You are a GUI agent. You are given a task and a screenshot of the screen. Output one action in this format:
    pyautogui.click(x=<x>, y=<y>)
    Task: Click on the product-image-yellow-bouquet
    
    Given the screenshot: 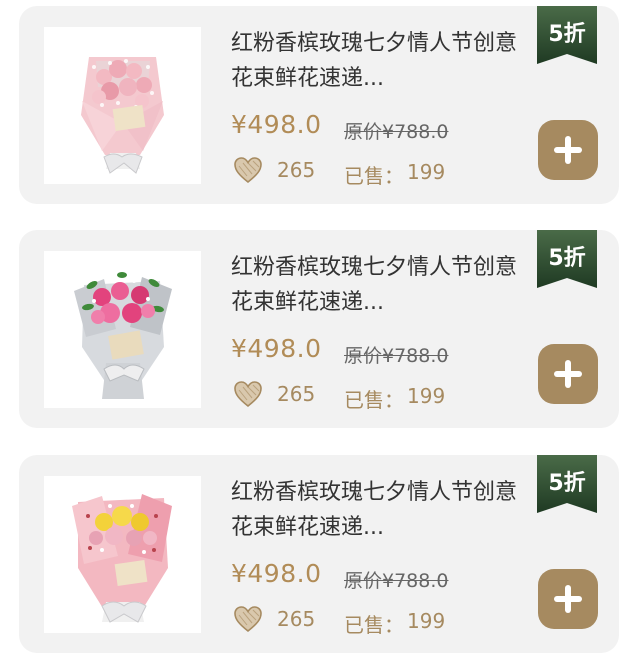 What is the action you would take?
    pyautogui.click(x=122, y=554)
    